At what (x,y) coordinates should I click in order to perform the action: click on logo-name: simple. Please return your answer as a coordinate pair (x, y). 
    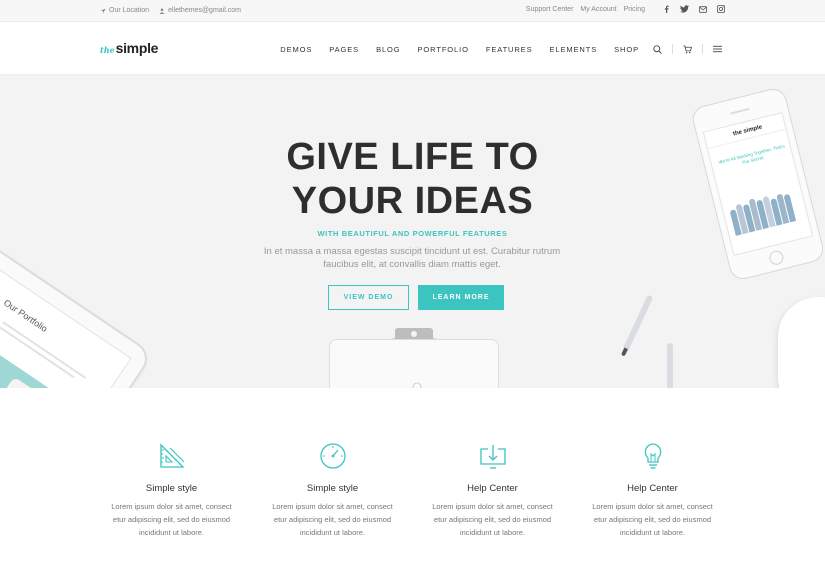
    Looking at the image, I should click on (137, 48).